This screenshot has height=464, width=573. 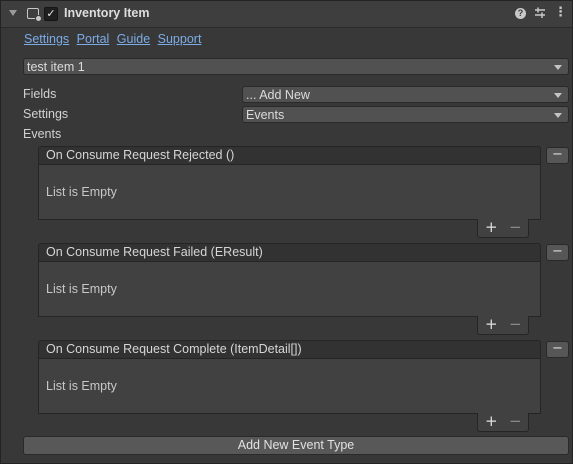 I want to click on item-select-value: test item 1, so click(x=56, y=67).